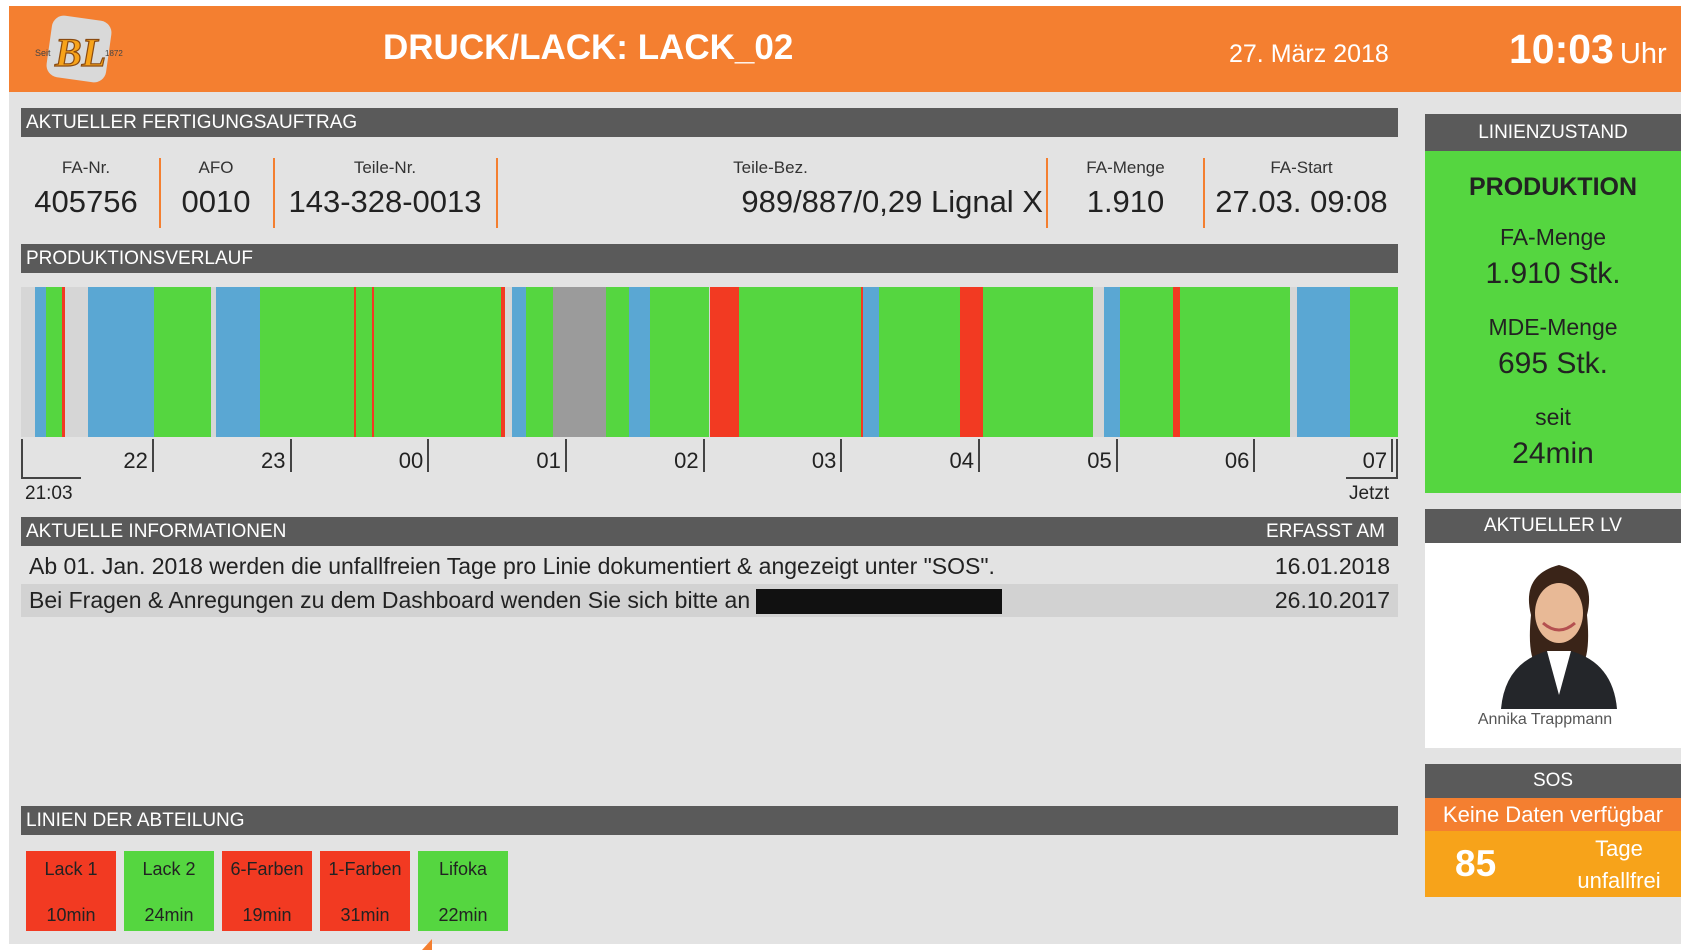  What do you see at coordinates (548, 460) in the screenshot?
I see `axis-tick-label: 01` at bounding box center [548, 460].